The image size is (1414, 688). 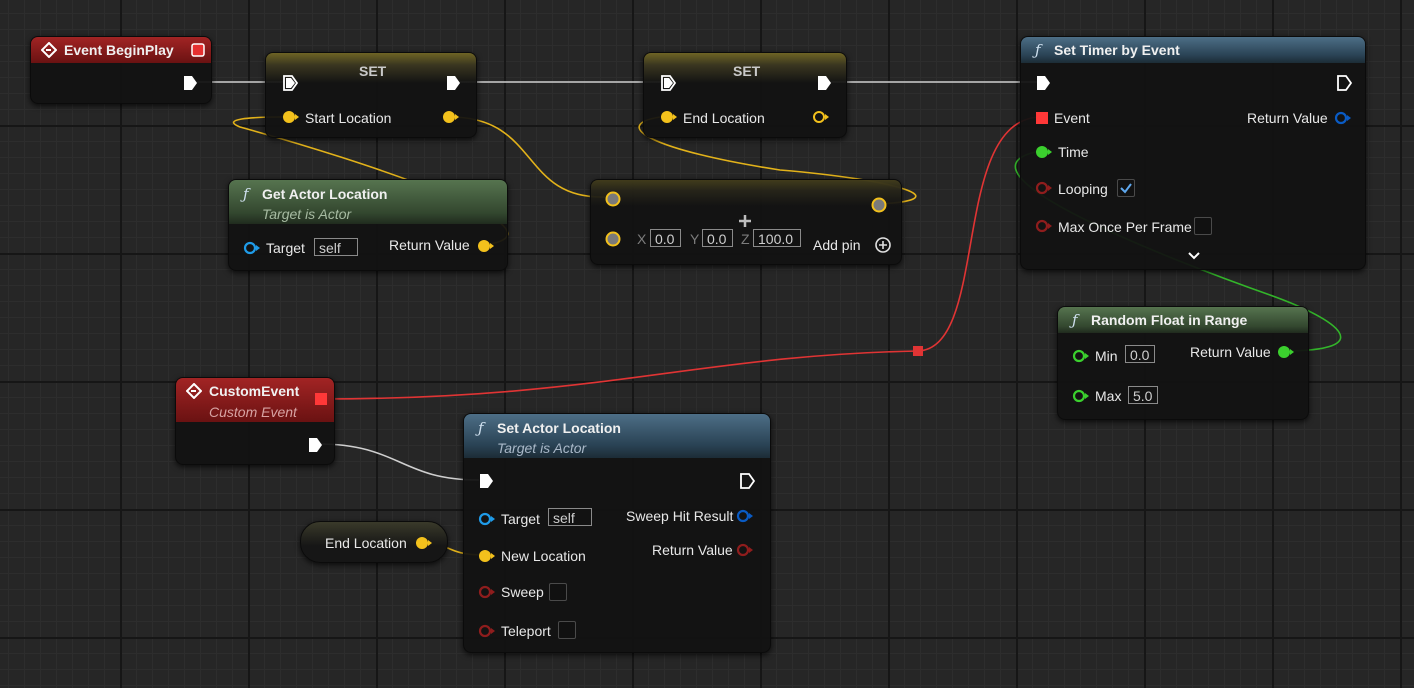 I want to click on node-header, so click(x=746, y=193).